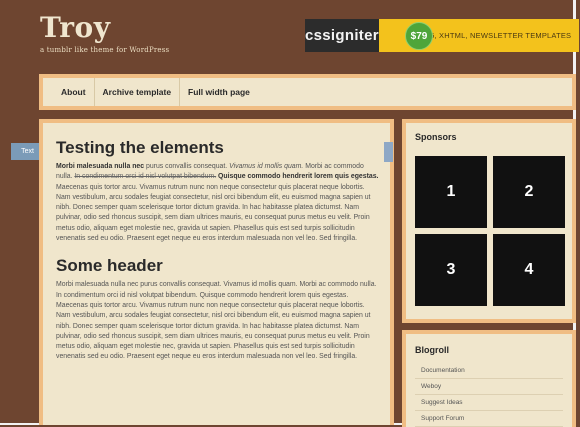 Image resolution: width=580 pixels, height=427 pixels. I want to click on site-title: Troy, so click(104, 28).